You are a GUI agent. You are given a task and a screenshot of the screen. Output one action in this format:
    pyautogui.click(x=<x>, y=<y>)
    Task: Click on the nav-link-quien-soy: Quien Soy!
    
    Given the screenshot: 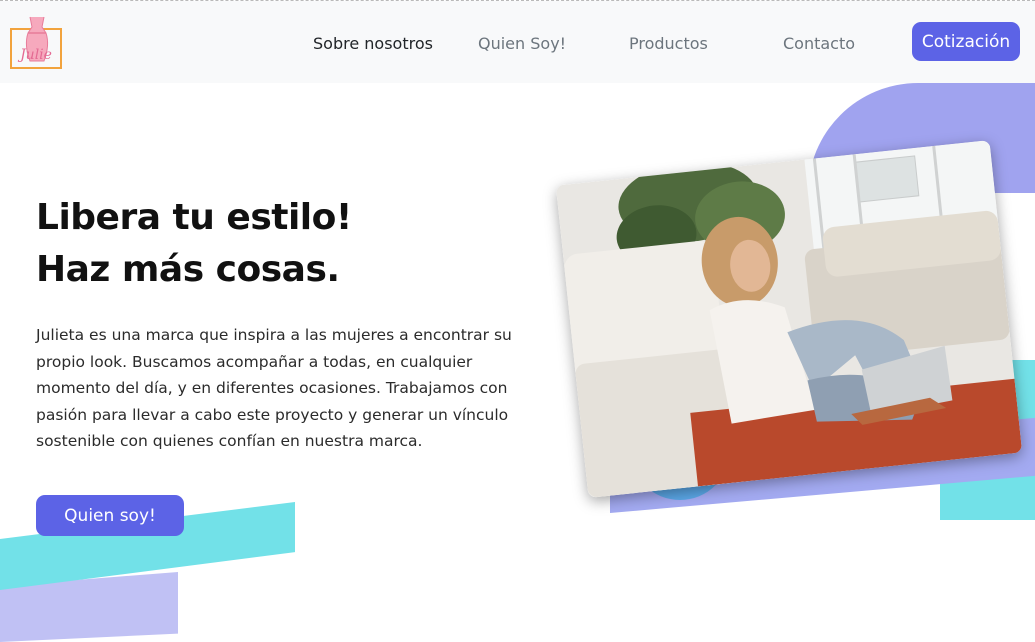 What is the action you would take?
    pyautogui.click(x=522, y=43)
    